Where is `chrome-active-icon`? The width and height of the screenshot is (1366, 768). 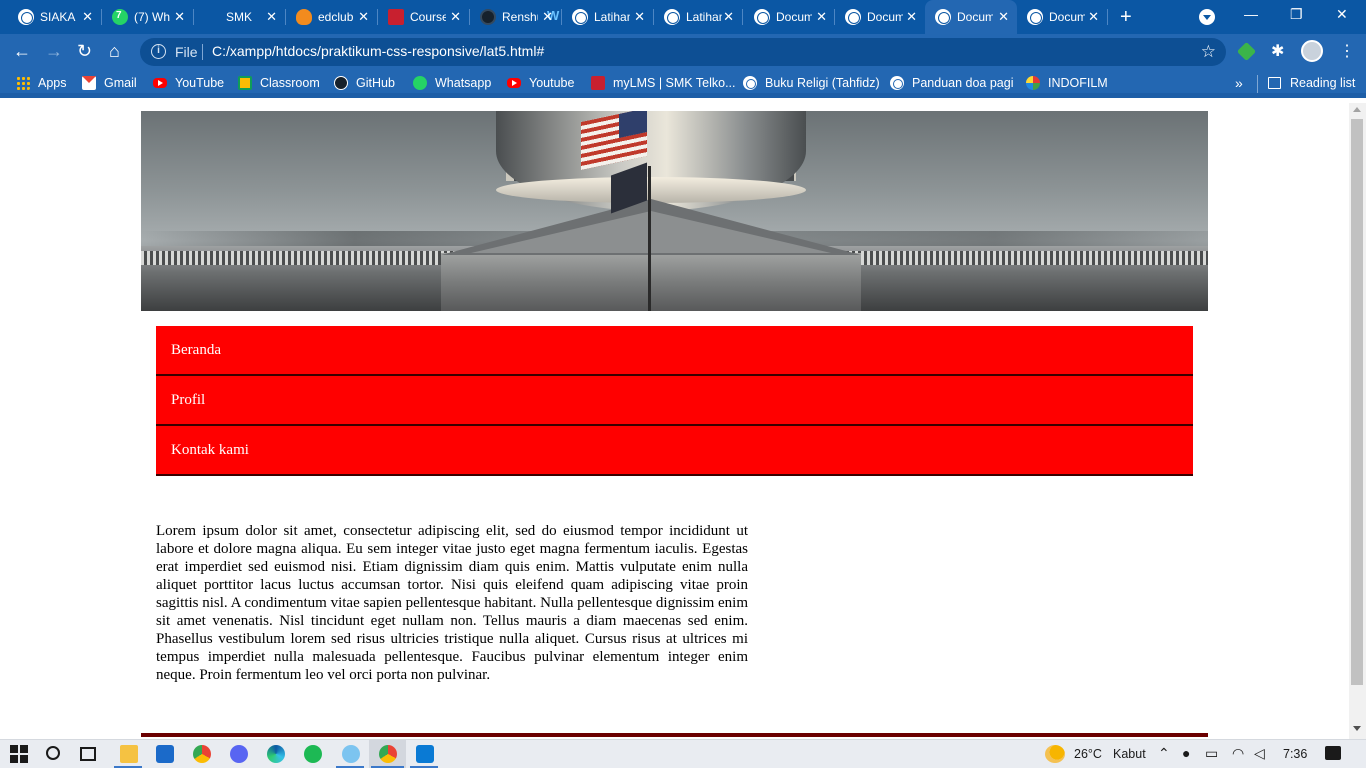
chrome-active-icon is located at coordinates (388, 754).